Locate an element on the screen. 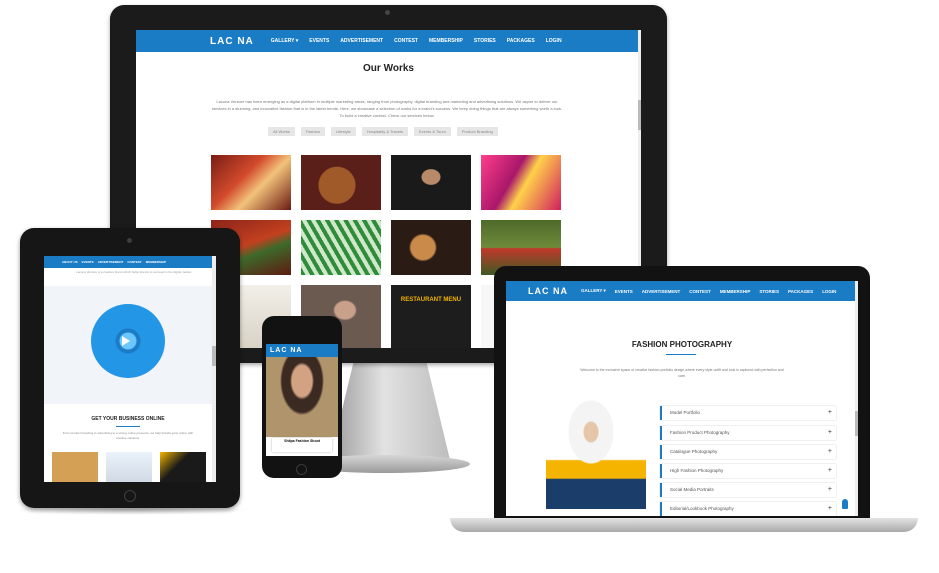  filter-all-works: All Works is located at coordinates (281, 131).